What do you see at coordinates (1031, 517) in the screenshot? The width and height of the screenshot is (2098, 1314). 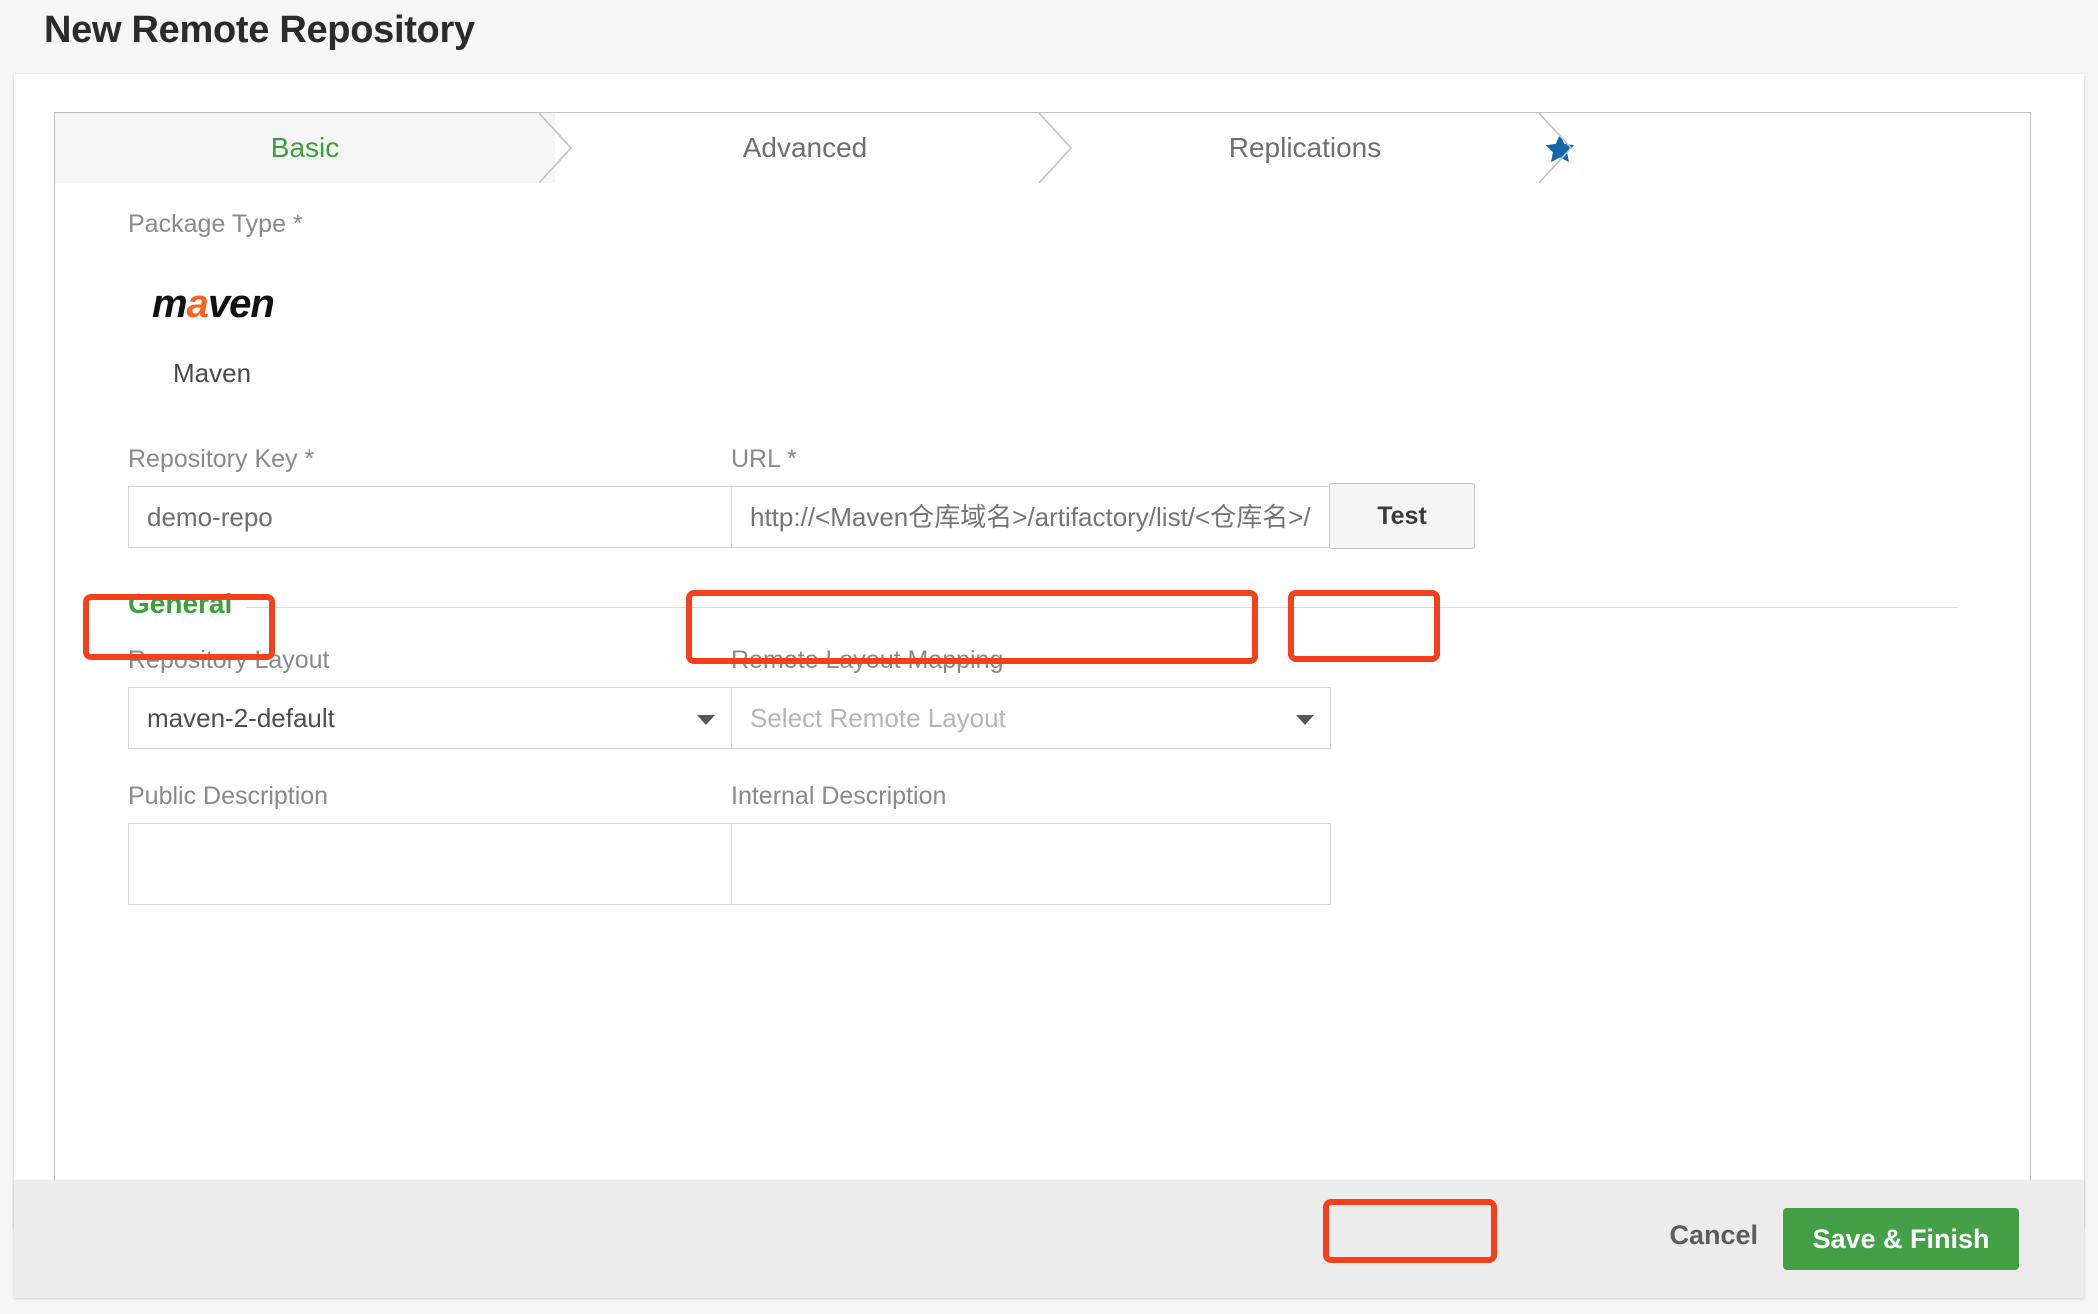 I see `url-input` at bounding box center [1031, 517].